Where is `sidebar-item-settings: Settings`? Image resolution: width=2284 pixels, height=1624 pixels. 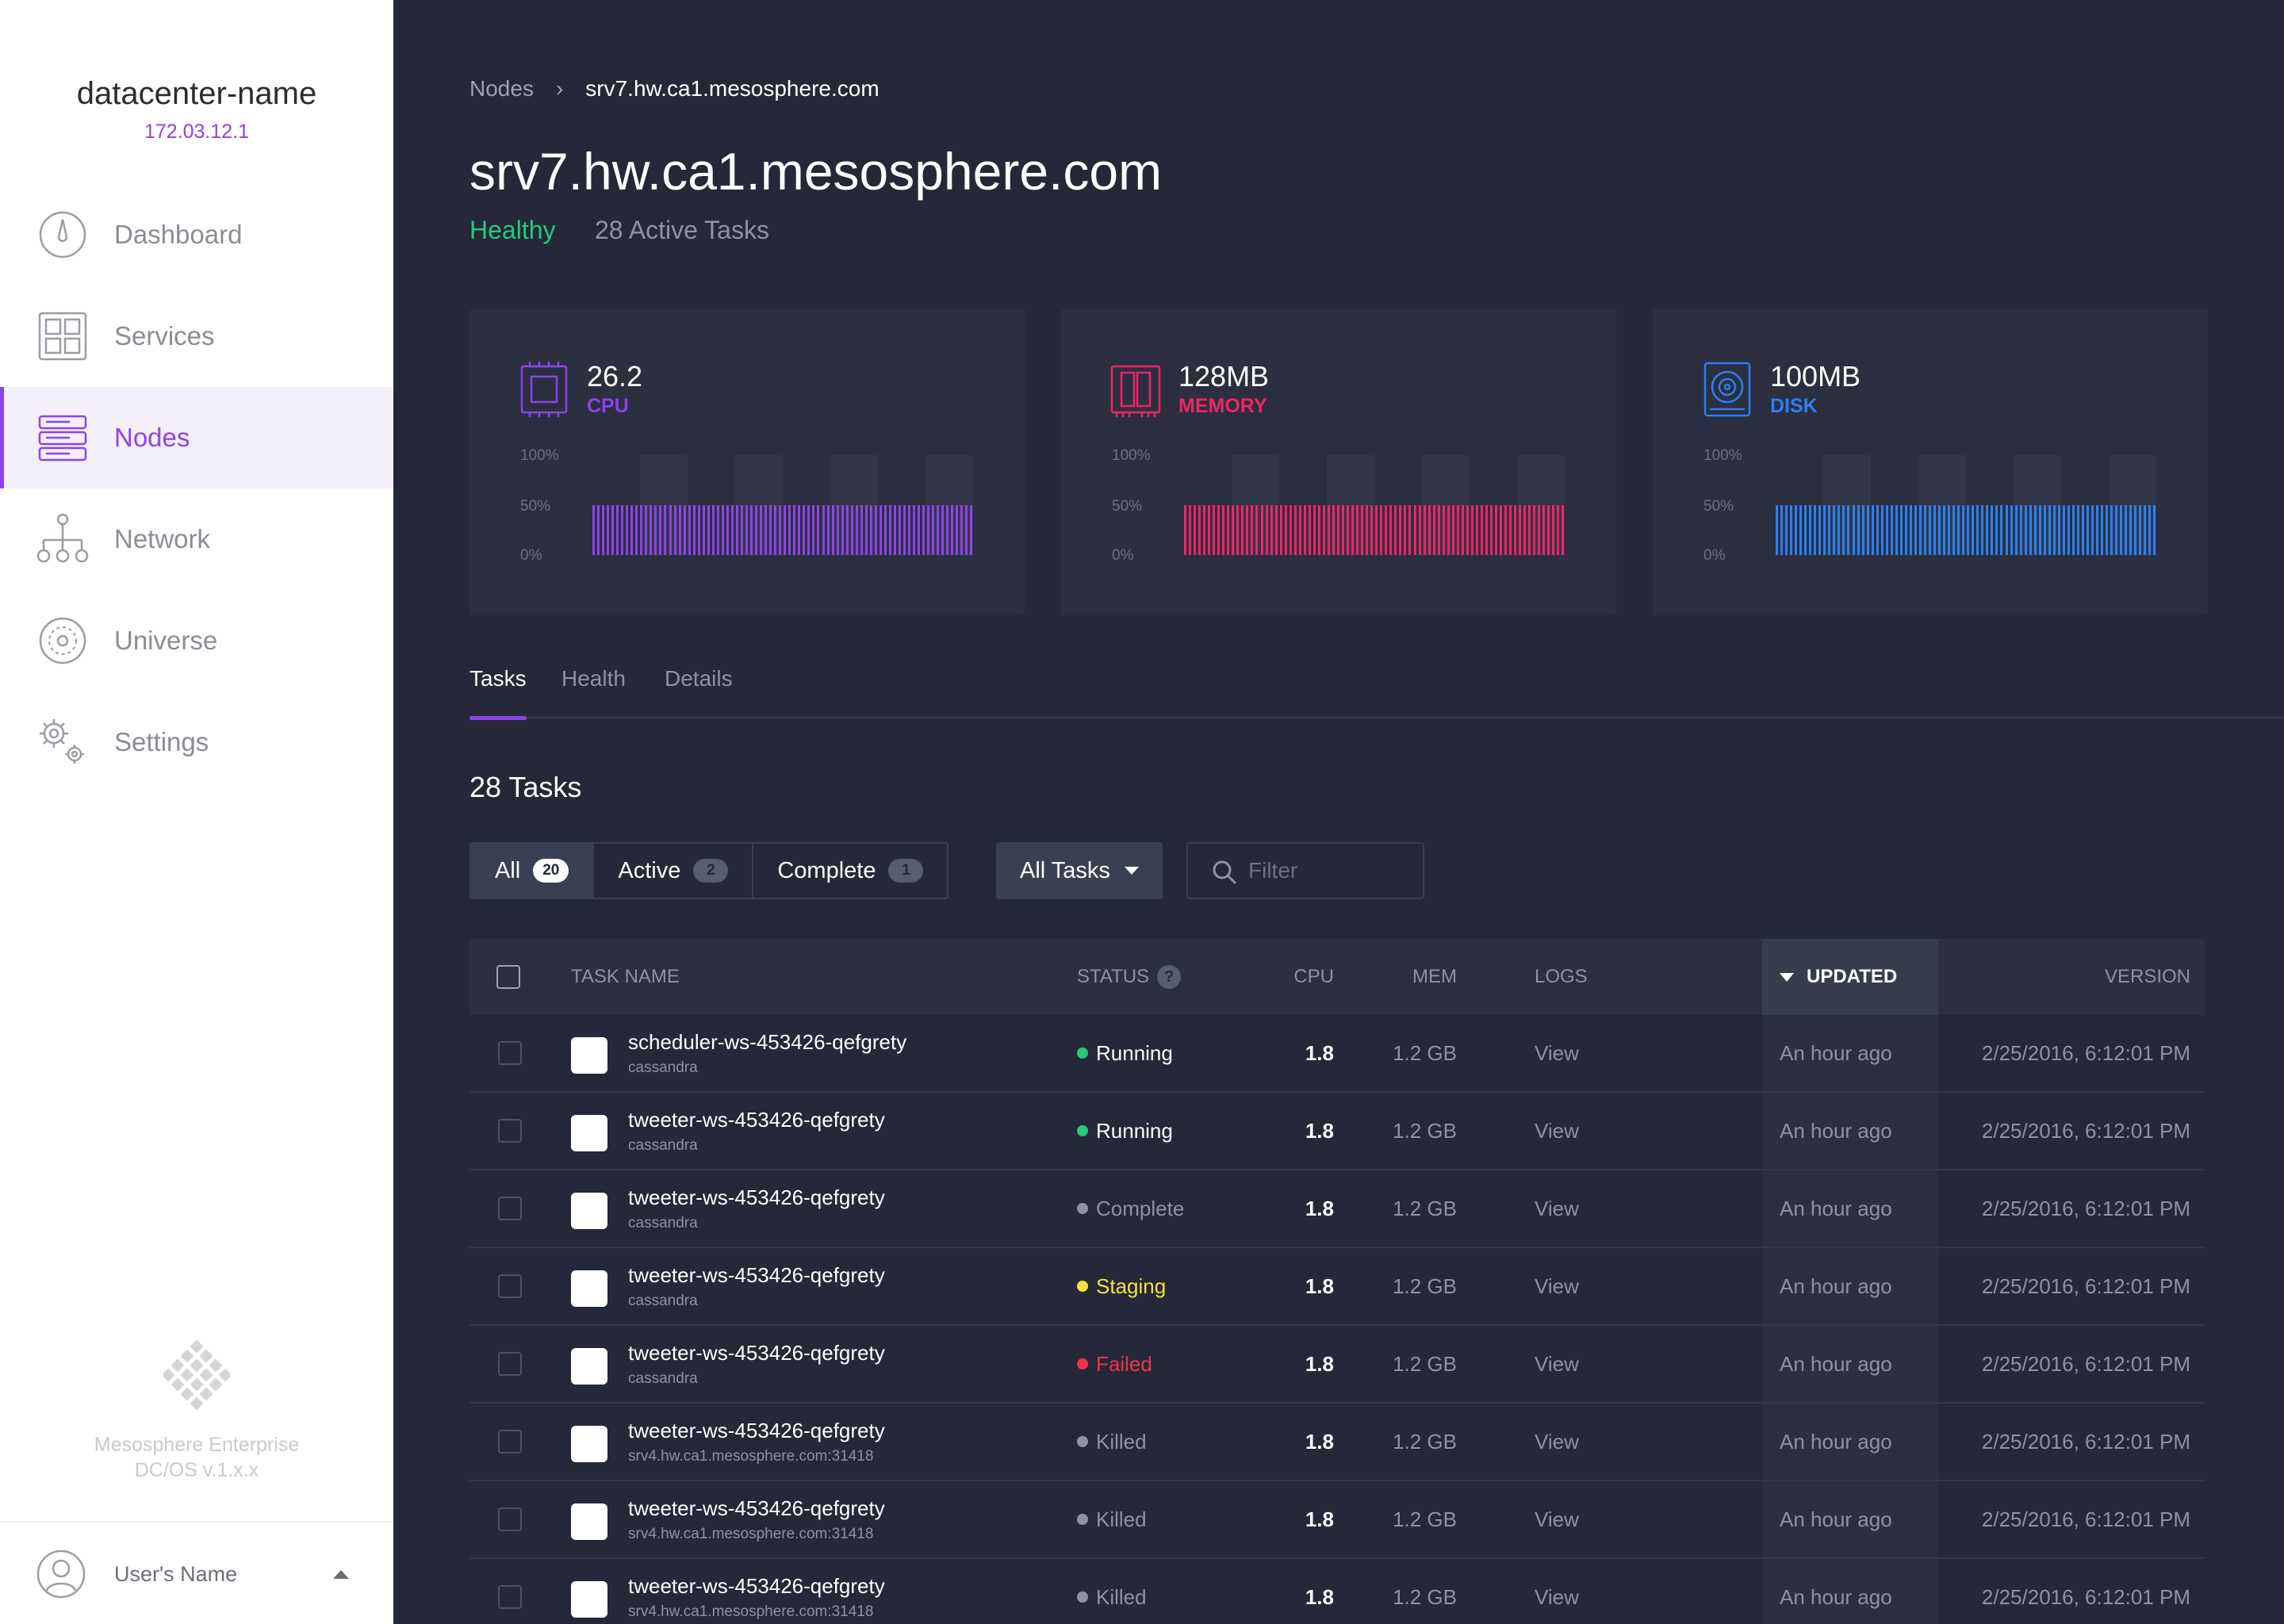 sidebar-item-settings: Settings is located at coordinates (196, 742).